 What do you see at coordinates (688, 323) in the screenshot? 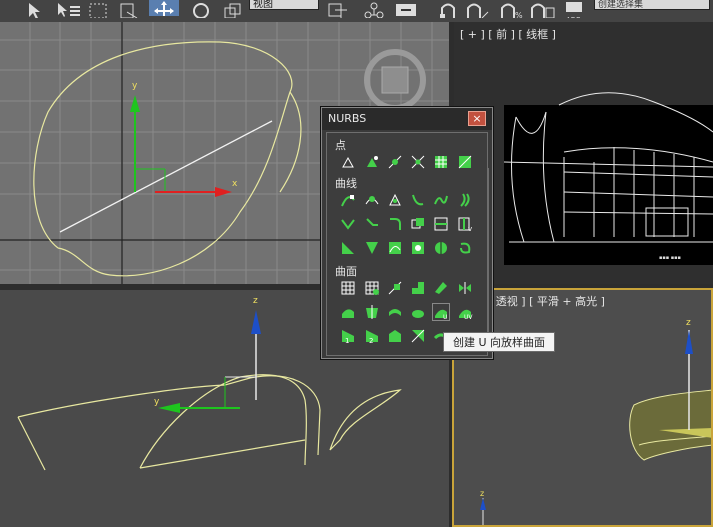
I see `persp-z-axis-label: z` at bounding box center [688, 323].